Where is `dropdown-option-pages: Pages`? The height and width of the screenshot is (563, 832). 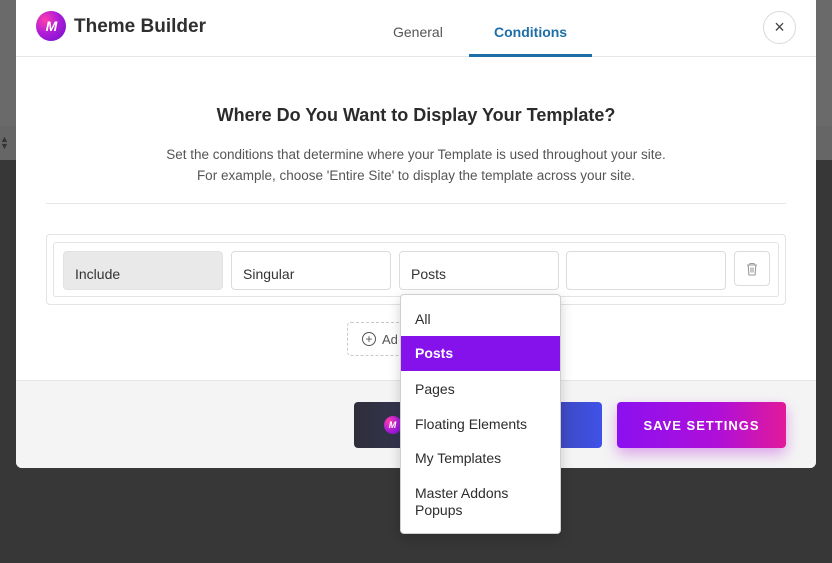
dropdown-option-pages: Pages is located at coordinates (480, 389).